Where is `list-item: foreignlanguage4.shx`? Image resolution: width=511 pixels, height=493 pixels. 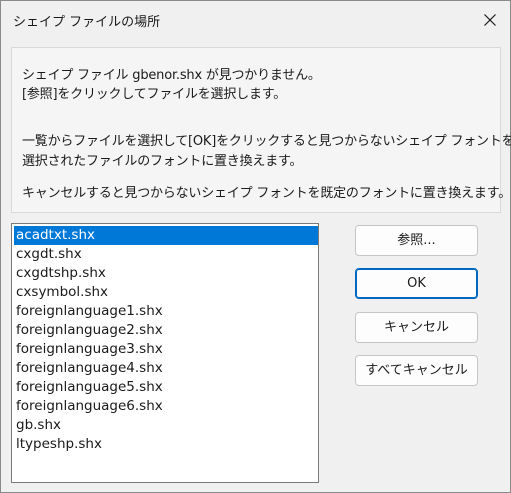 list-item: foreignlanguage4.shx is located at coordinates (166, 368).